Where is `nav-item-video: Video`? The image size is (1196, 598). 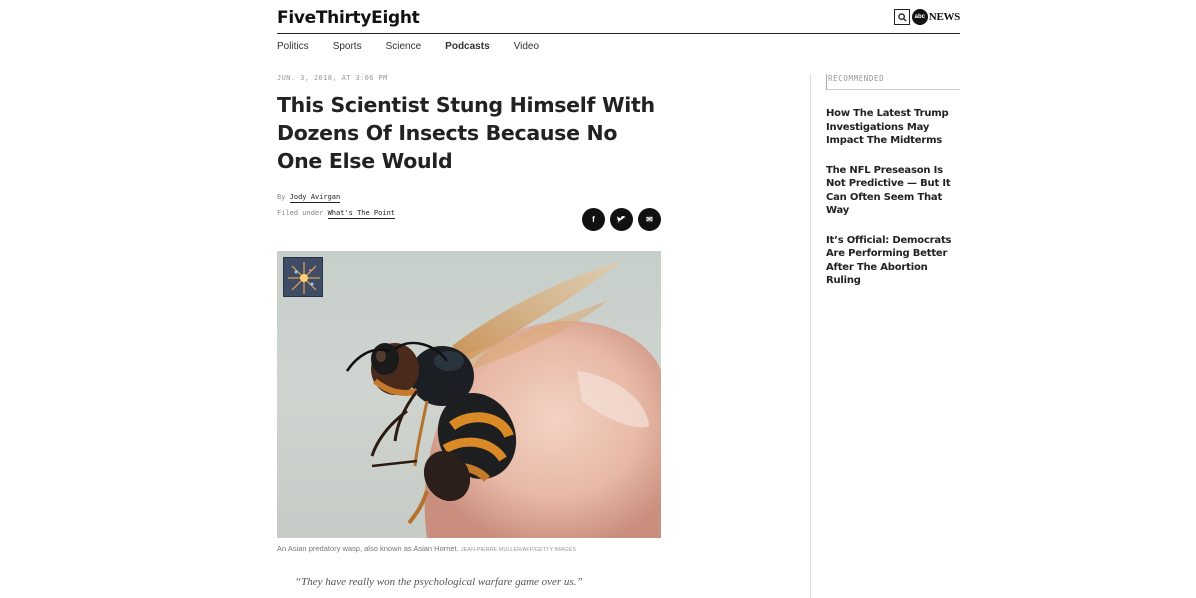 nav-item-video: Video is located at coordinates (526, 46).